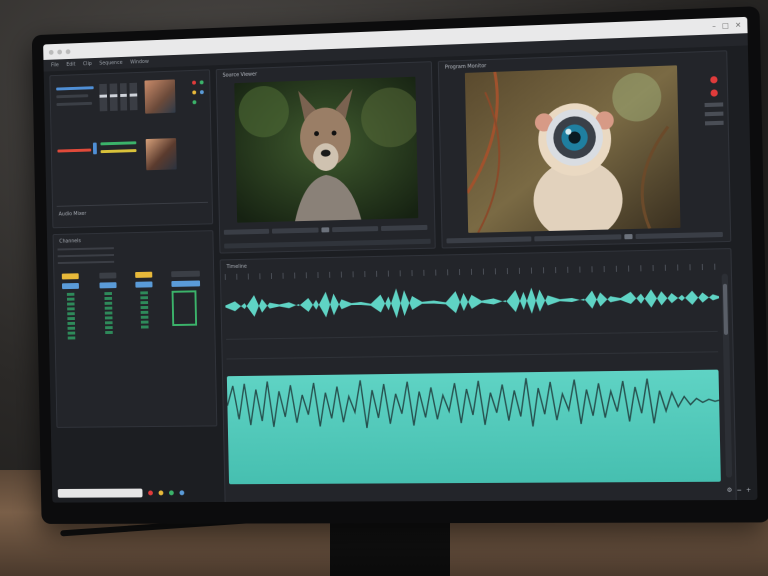  I want to click on source-scrub-bar, so click(327, 243).